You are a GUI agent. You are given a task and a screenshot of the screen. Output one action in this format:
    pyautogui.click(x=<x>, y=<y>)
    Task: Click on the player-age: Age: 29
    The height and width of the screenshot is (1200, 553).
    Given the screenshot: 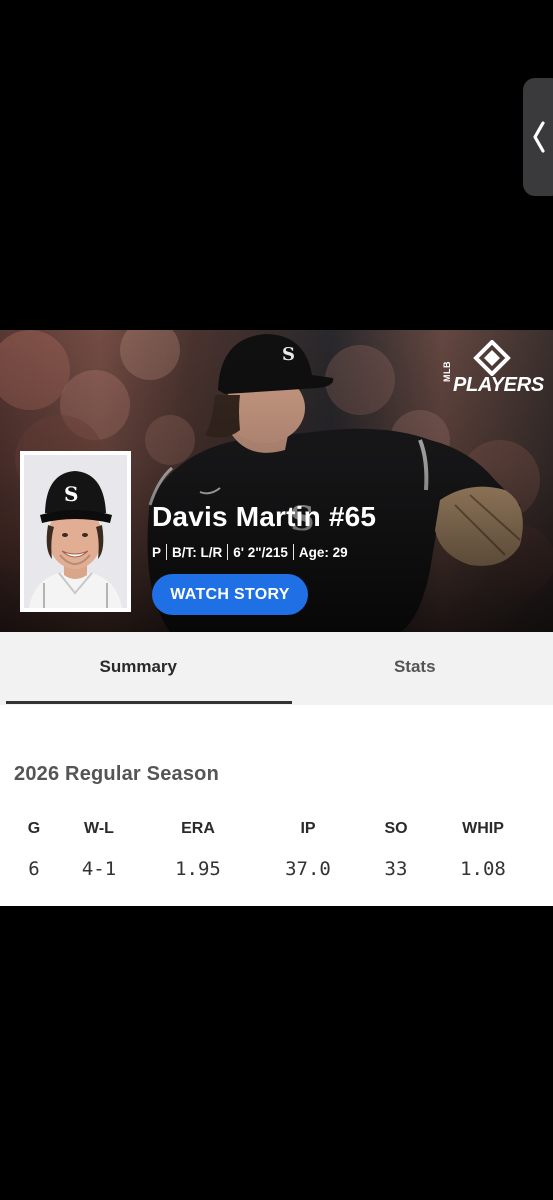 What is the action you would take?
    pyautogui.click(x=323, y=552)
    